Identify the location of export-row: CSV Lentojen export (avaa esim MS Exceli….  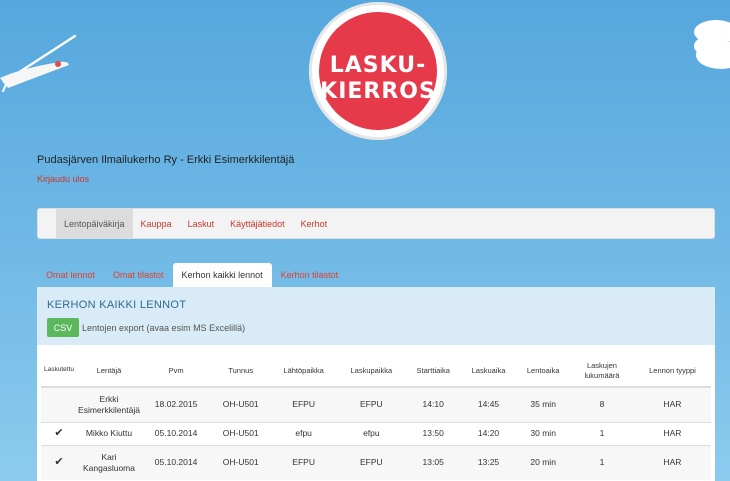
(376, 327).